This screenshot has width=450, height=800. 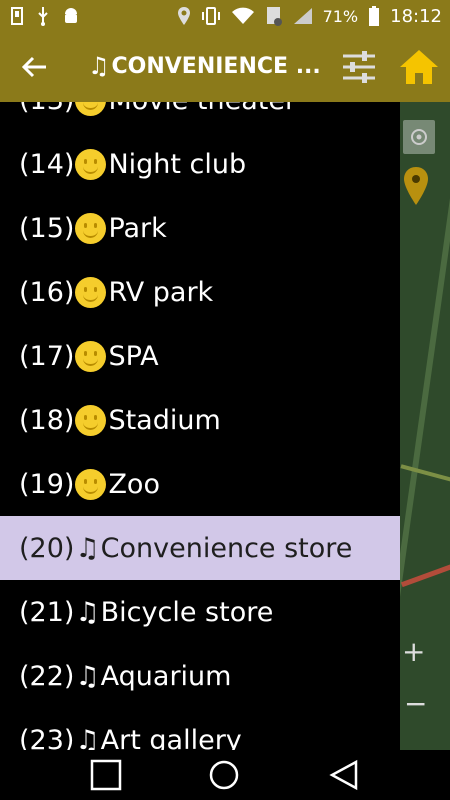 I want to click on item-number: (13), so click(x=46, y=109).